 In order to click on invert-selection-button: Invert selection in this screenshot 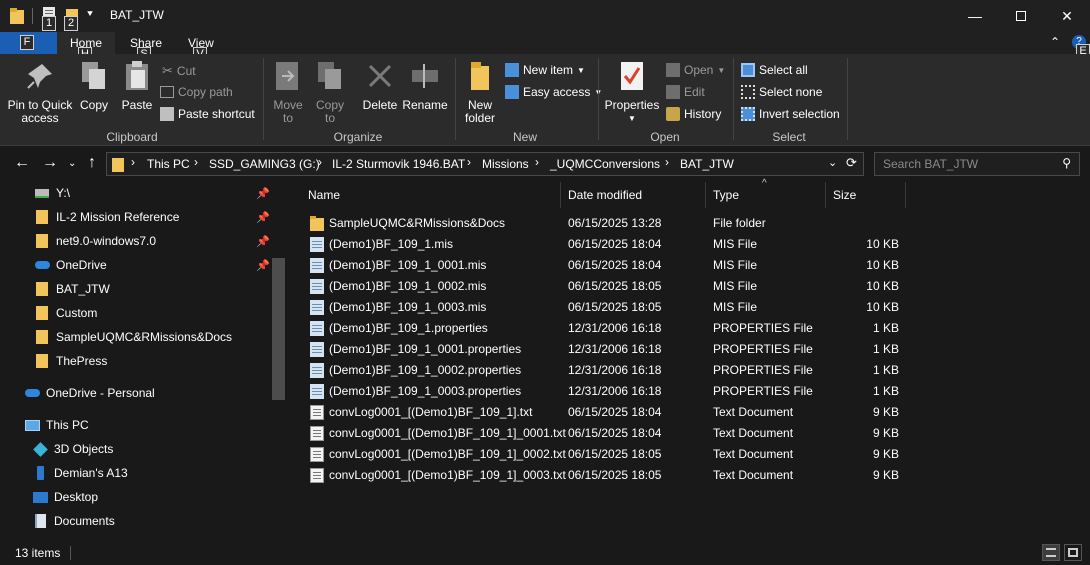, I will do `click(790, 114)`.